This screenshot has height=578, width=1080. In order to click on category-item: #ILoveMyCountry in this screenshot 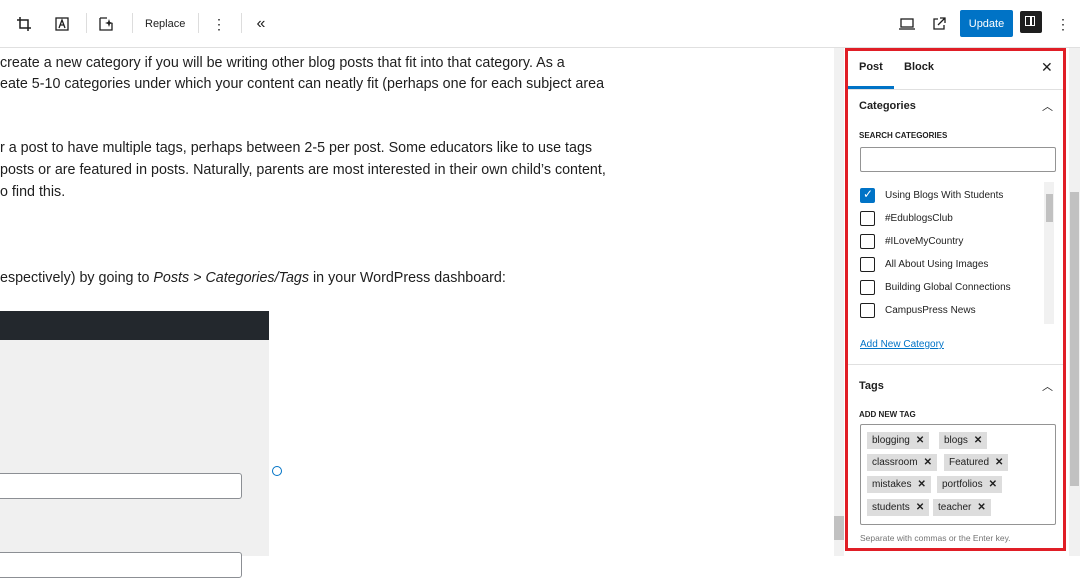, I will do `click(911, 241)`.